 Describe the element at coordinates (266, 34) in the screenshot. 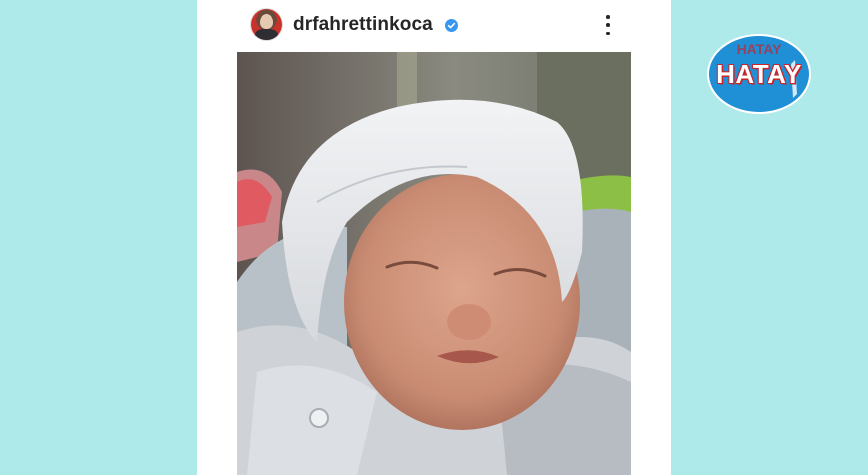

I see `avatar-suit` at that location.